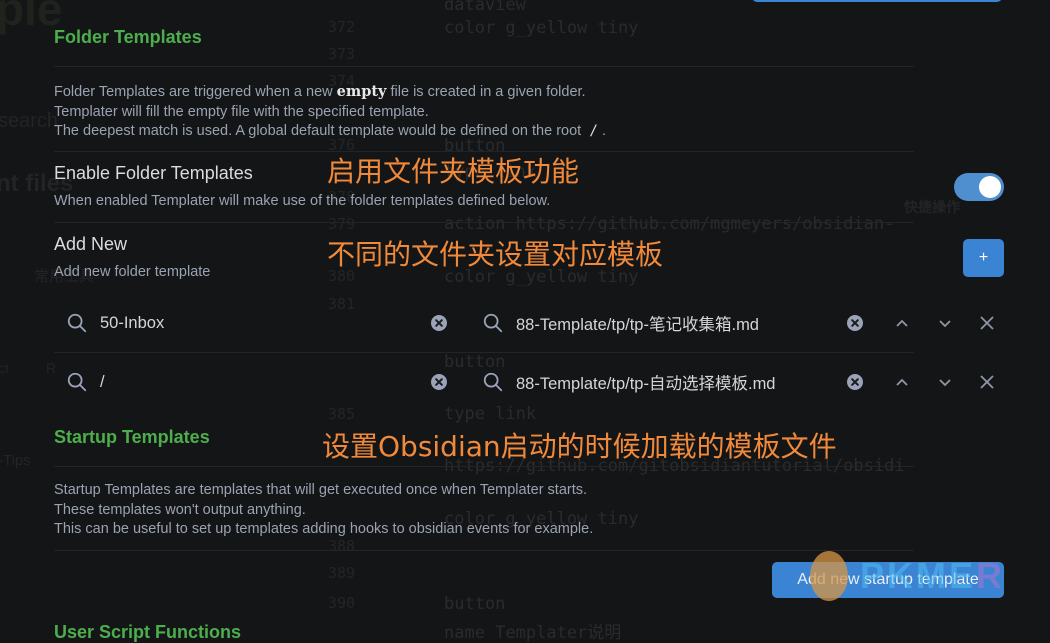 Image resolution: width=1050 pixels, height=643 pixels. What do you see at coordinates (646, 382) in the screenshot?
I see `template-value: 88-Template/tp/tp-自动选择模板.md` at bounding box center [646, 382].